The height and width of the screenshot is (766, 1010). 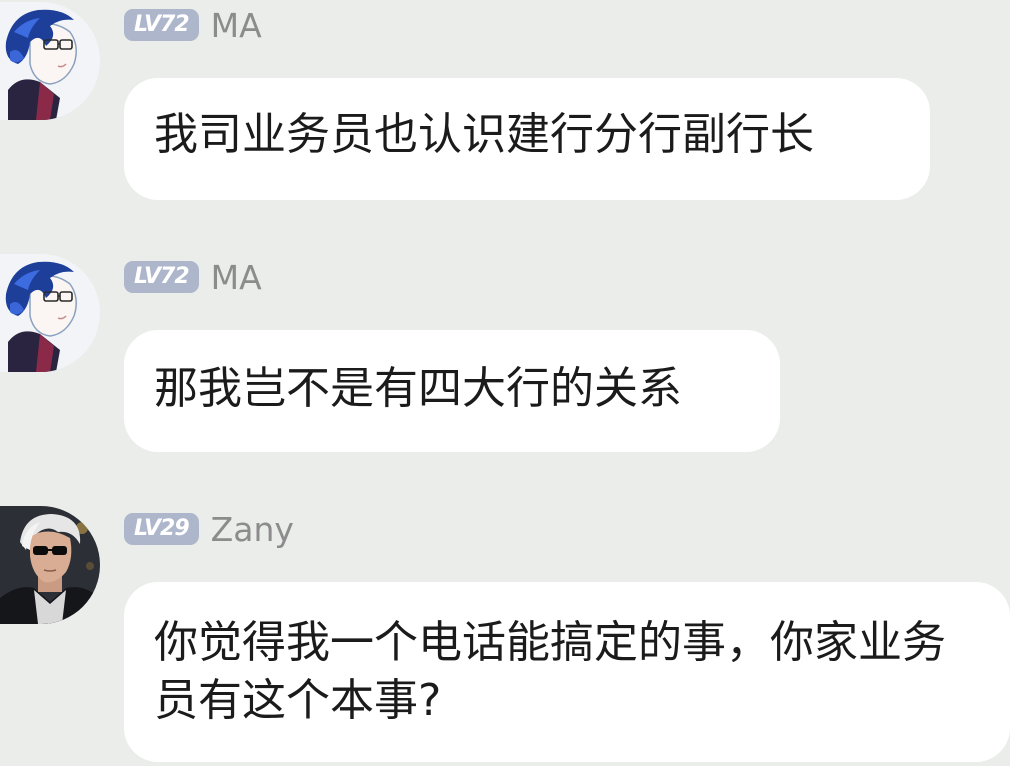 I want to click on message-bubble: 那我岂不是有四大行的关系, so click(x=452, y=391).